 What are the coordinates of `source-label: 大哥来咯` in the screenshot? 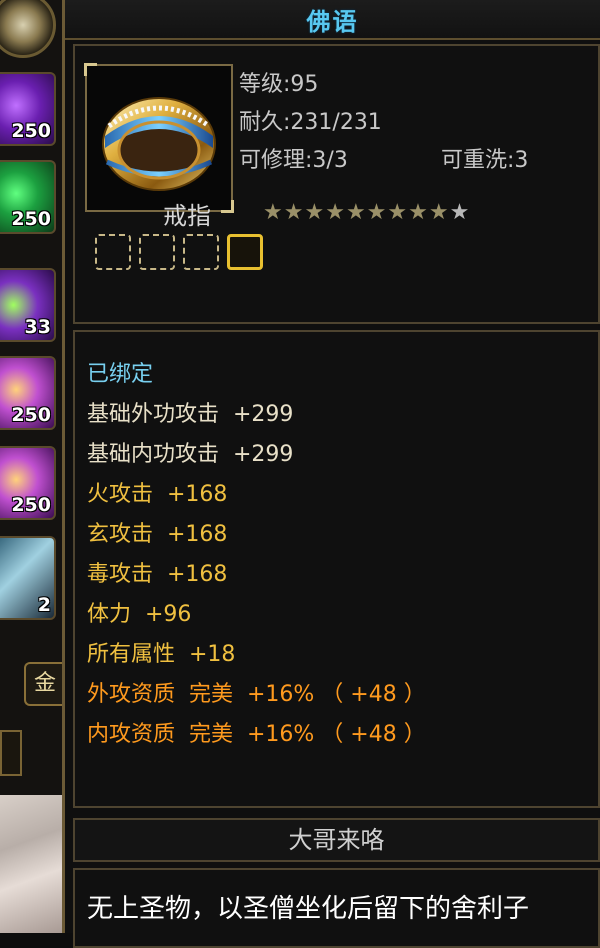 It's located at (336, 840).